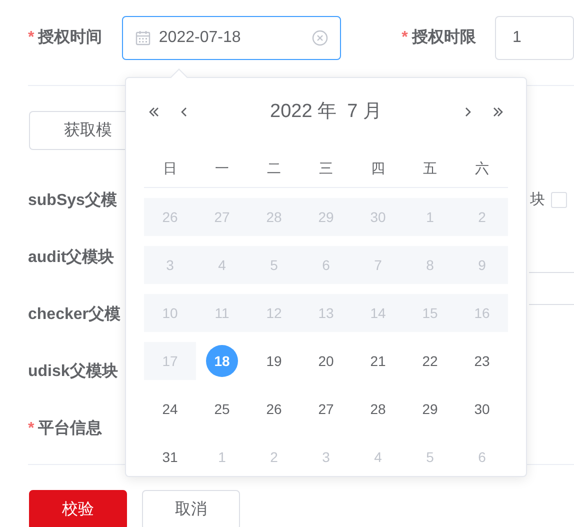  I want to click on calendar-day: 22, so click(430, 361).